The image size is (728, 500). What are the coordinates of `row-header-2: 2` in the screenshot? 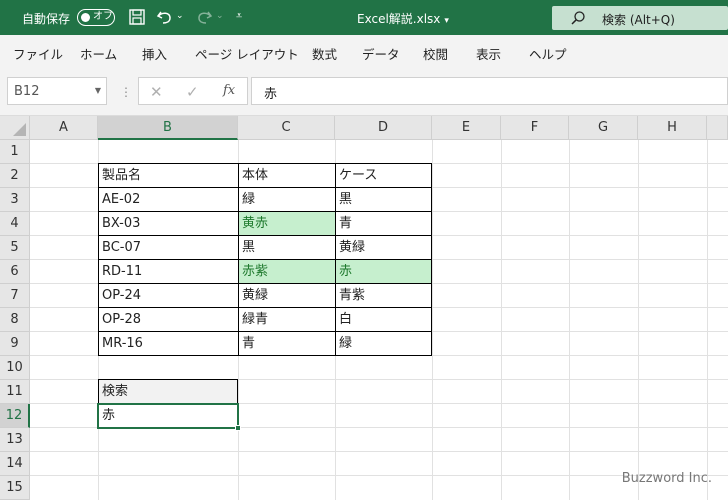 It's located at (15, 176).